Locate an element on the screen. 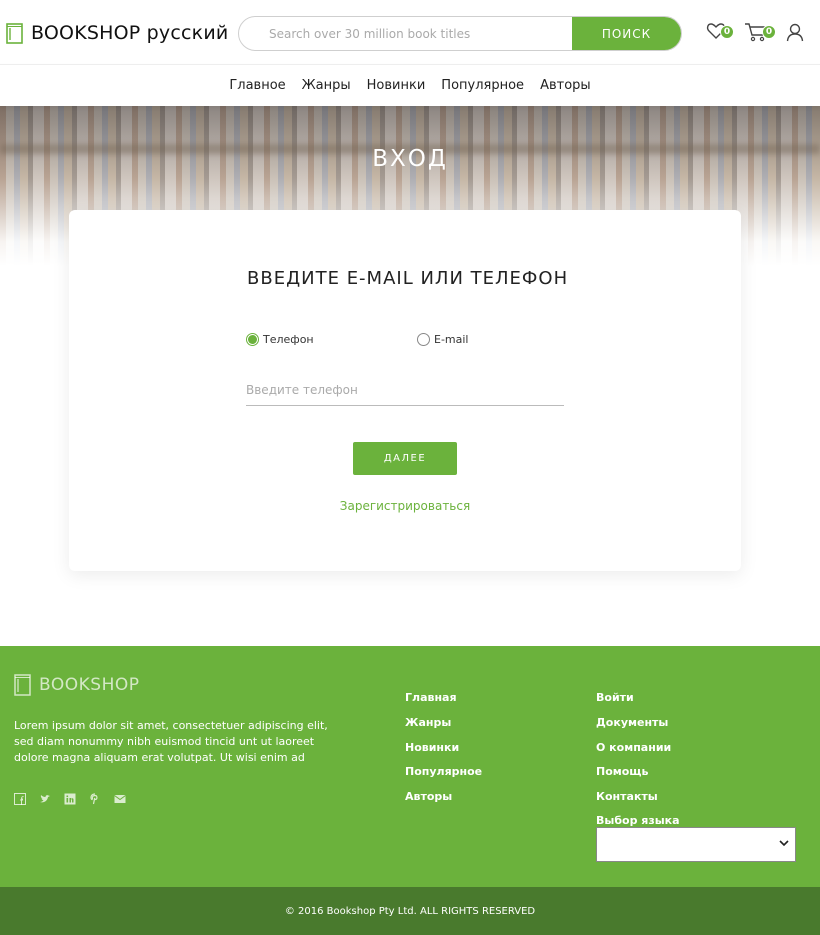  footer-link-help: Помощь is located at coordinates (633, 777).